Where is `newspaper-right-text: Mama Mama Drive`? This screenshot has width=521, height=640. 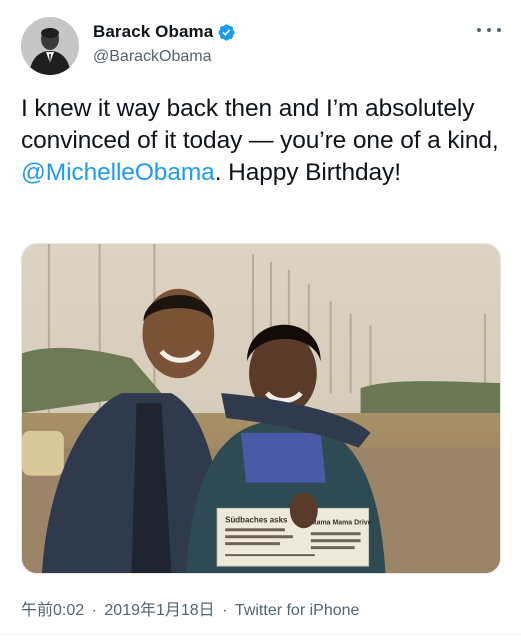 newspaper-right-text: Mama Mama Drive is located at coordinates (341, 522).